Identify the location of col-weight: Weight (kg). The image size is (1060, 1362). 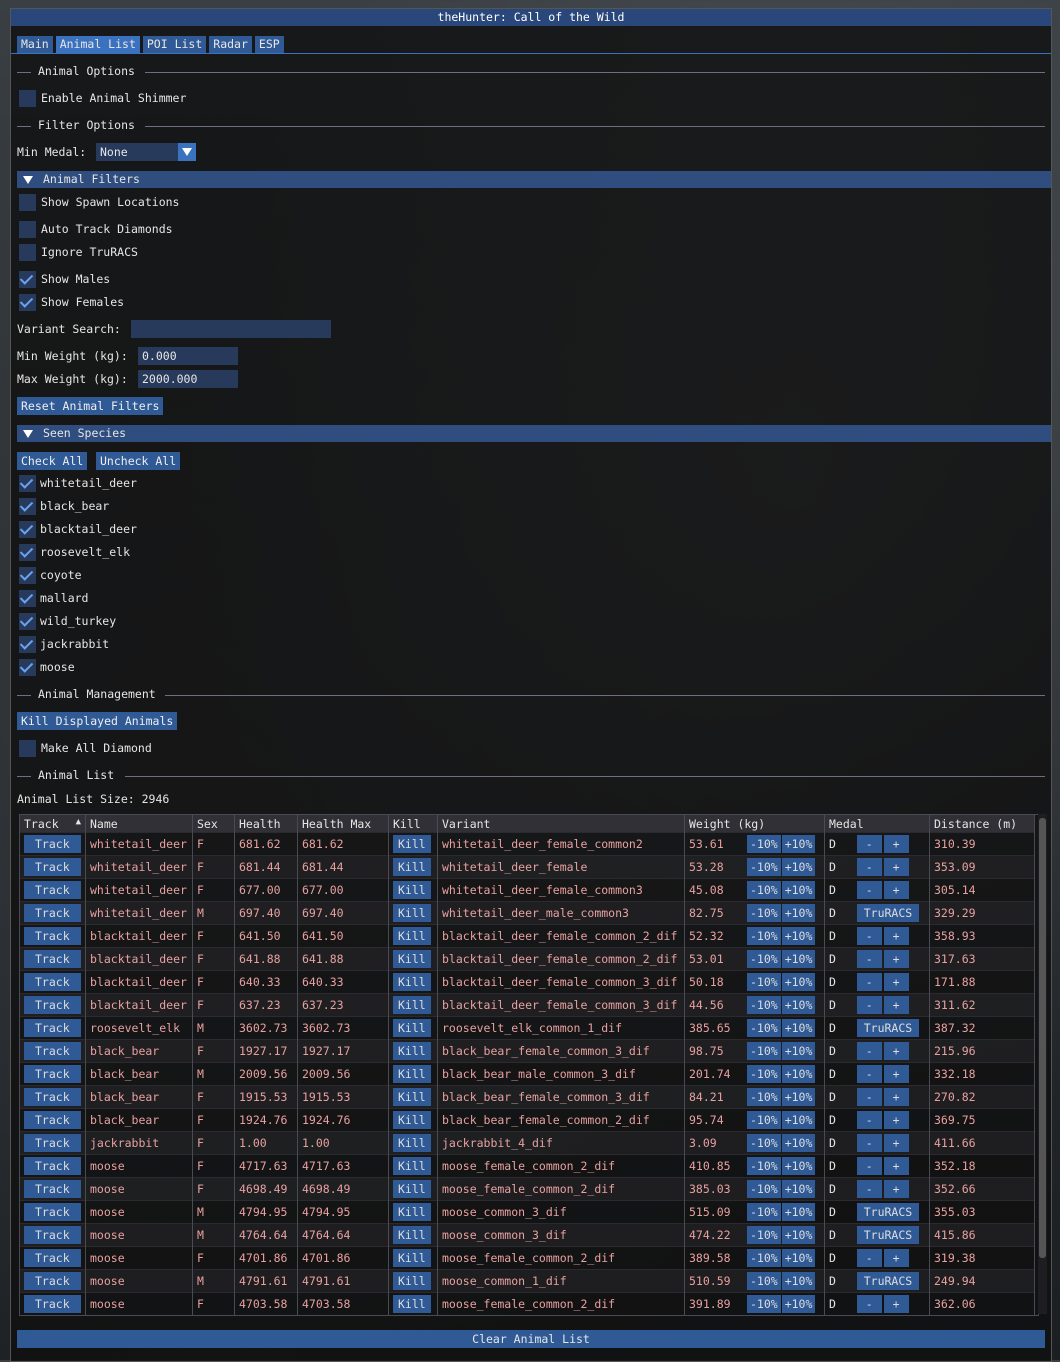
(754, 824).